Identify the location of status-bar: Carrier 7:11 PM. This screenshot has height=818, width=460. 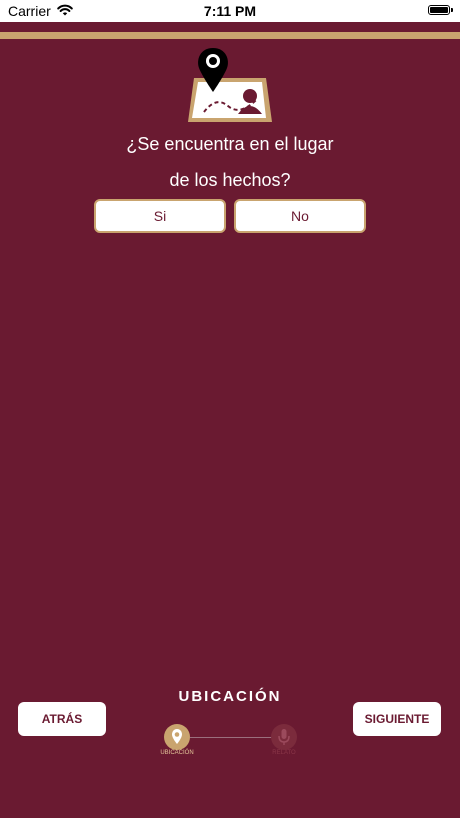
(230, 11).